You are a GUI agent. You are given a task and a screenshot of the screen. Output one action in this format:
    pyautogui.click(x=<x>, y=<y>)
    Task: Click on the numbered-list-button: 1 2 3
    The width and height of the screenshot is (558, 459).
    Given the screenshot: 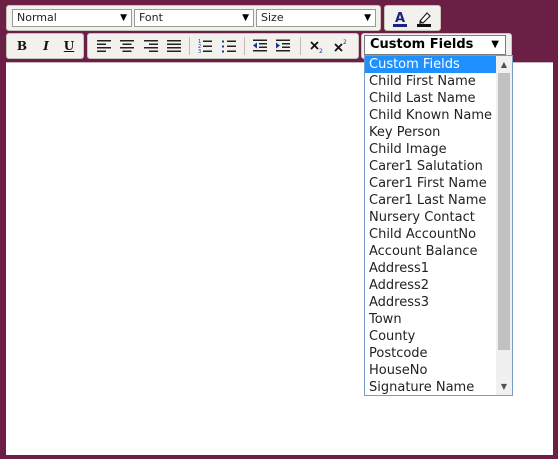 What is the action you would take?
    pyautogui.click(x=205, y=46)
    